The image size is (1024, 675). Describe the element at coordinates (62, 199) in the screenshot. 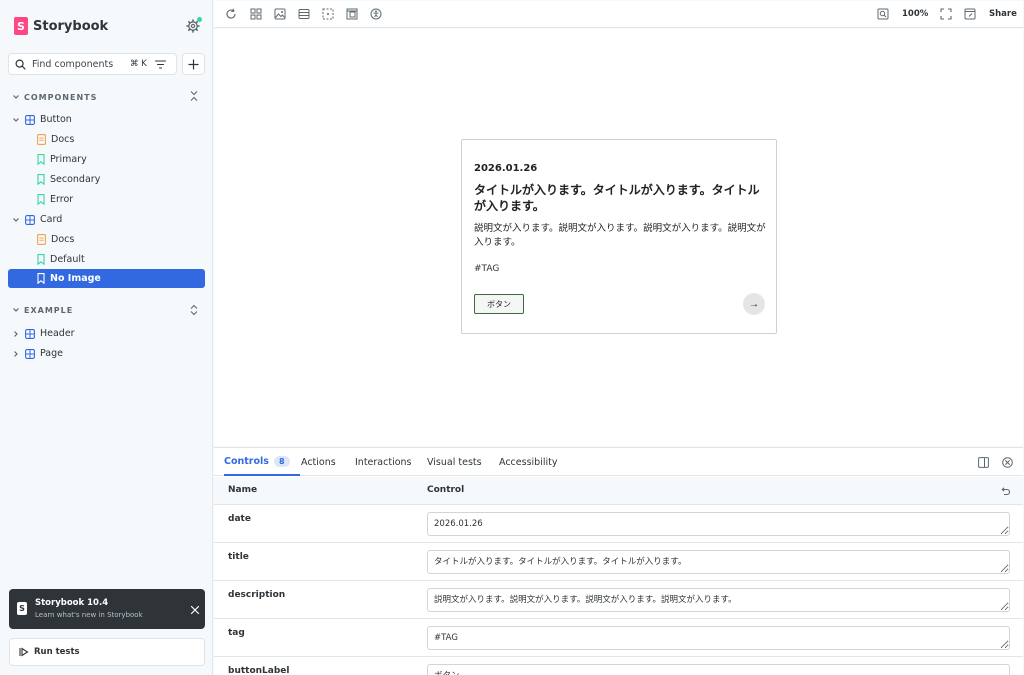

I see `tree-item-label: Error` at that location.